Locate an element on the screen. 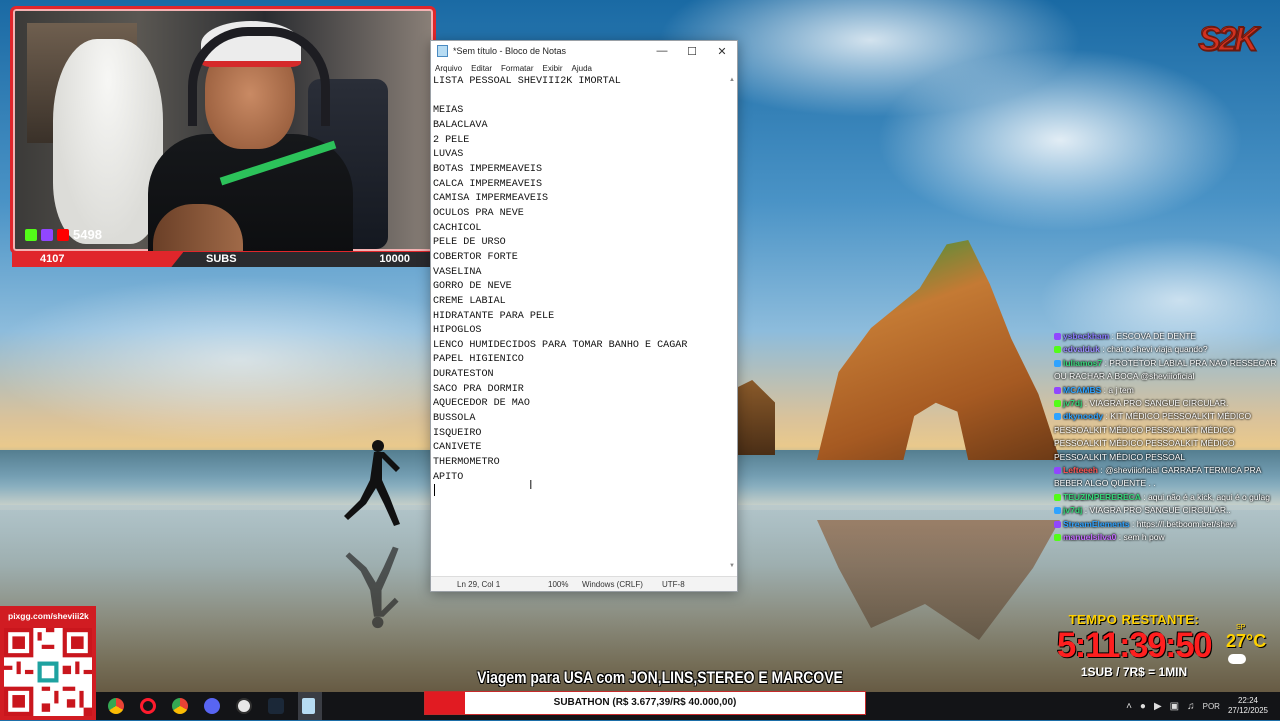 The image size is (1280, 721). channel-logo: S2K is located at coordinates (1230, 40).